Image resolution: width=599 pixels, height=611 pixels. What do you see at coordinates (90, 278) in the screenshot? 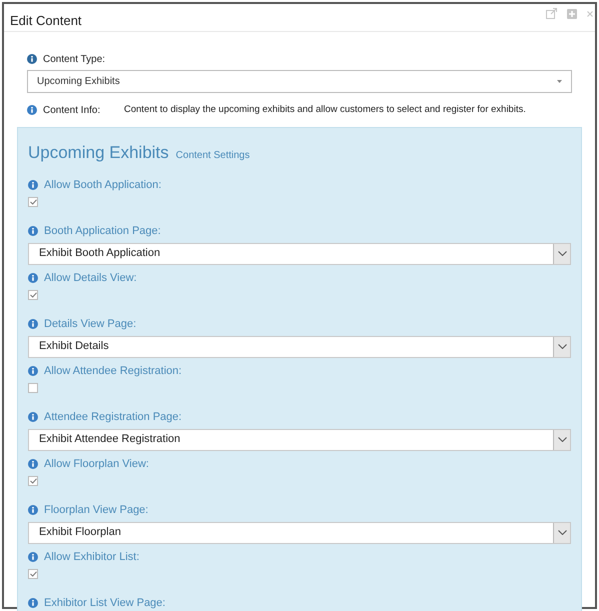
I see `field-label: Allow Details View:` at bounding box center [90, 278].